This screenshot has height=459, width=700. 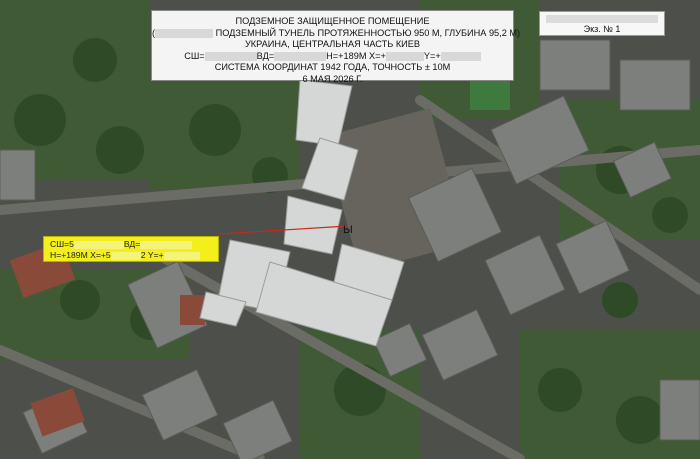 What do you see at coordinates (602, 29) in the screenshot?
I see `copy-number-label: Экз. № 1` at bounding box center [602, 29].